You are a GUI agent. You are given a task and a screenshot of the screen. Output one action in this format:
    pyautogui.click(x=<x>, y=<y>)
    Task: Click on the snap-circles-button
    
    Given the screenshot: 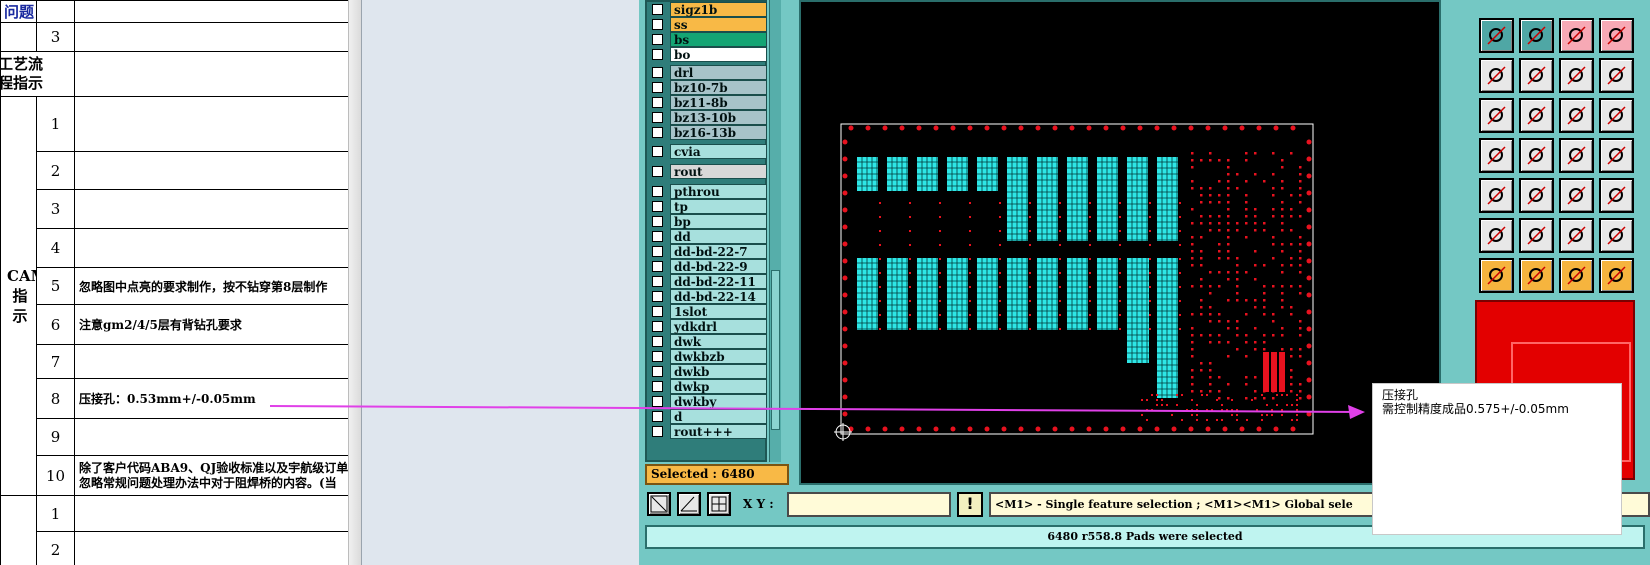 What is the action you would take?
    pyautogui.click(x=1616, y=195)
    